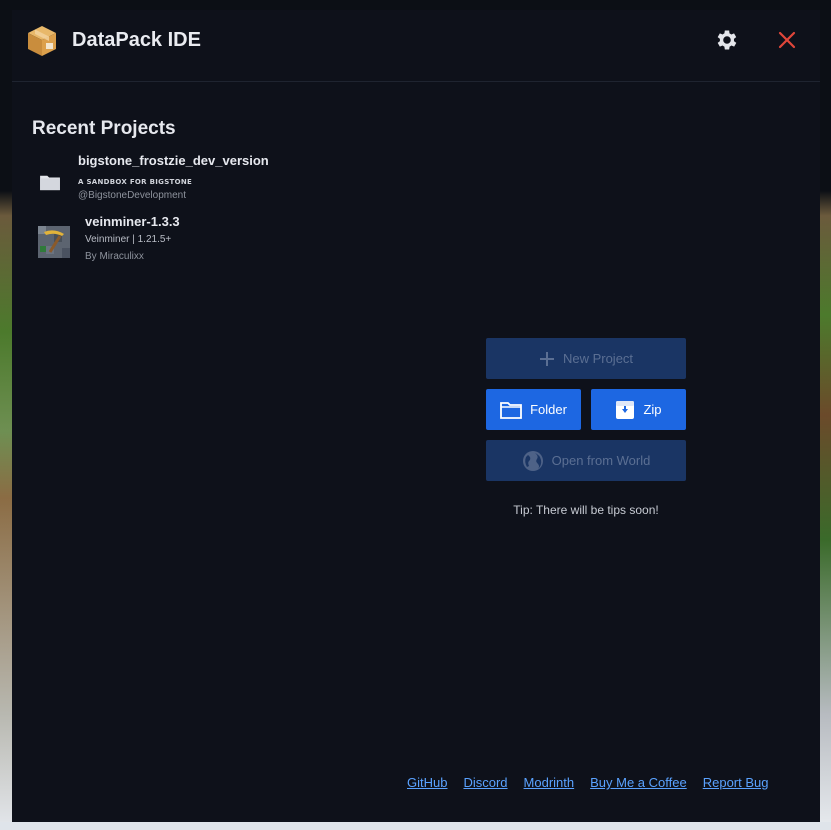 Image resolution: width=831 pixels, height=830 pixels. Describe the element at coordinates (546, 358) in the screenshot. I see `plus-icon` at that location.